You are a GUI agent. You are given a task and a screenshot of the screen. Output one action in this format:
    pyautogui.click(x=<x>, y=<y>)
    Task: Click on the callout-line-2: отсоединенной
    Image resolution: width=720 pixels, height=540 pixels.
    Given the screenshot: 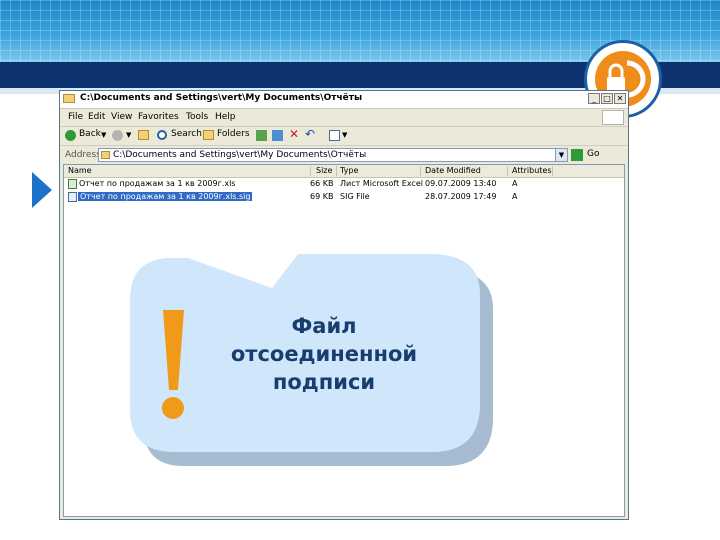 What is the action you would take?
    pyautogui.click(x=324, y=354)
    